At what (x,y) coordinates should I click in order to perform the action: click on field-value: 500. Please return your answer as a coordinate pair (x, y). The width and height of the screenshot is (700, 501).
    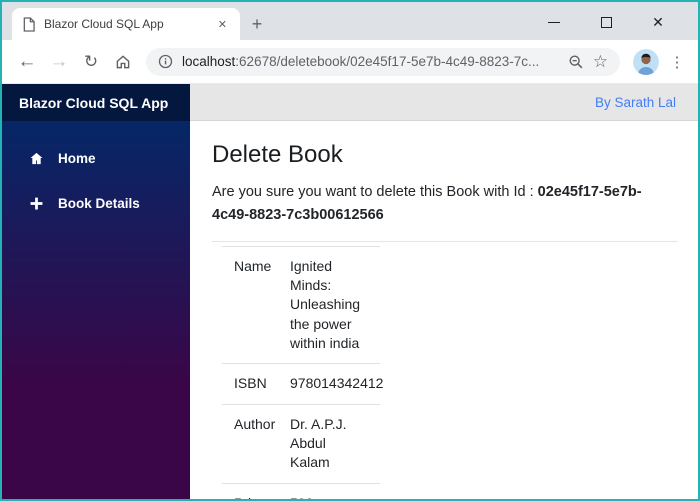
    Looking at the image, I should click on (329, 490).